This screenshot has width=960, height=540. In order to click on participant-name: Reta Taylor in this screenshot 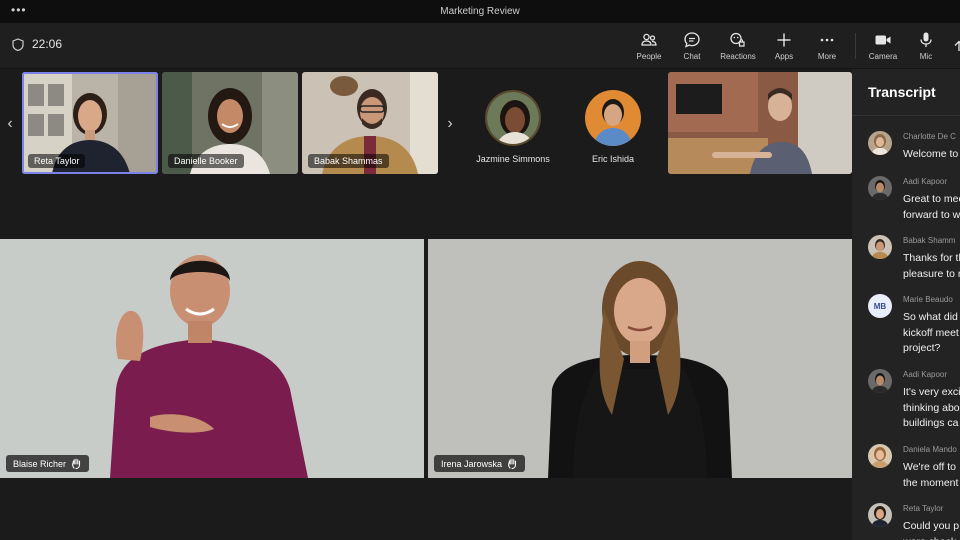, I will do `click(57, 161)`.